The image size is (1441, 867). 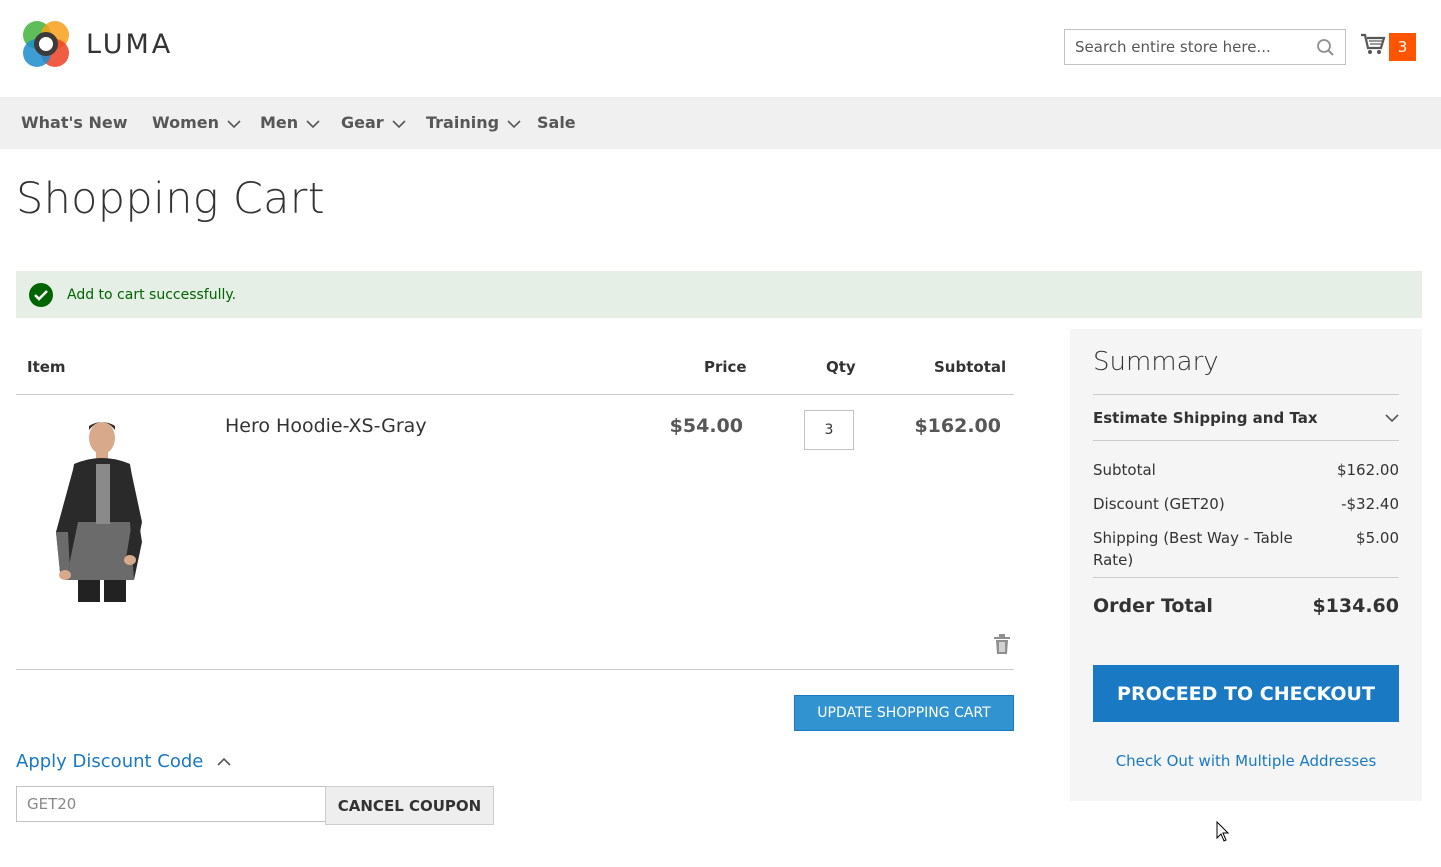 I want to click on nav-item-label: Gear, so click(x=362, y=122).